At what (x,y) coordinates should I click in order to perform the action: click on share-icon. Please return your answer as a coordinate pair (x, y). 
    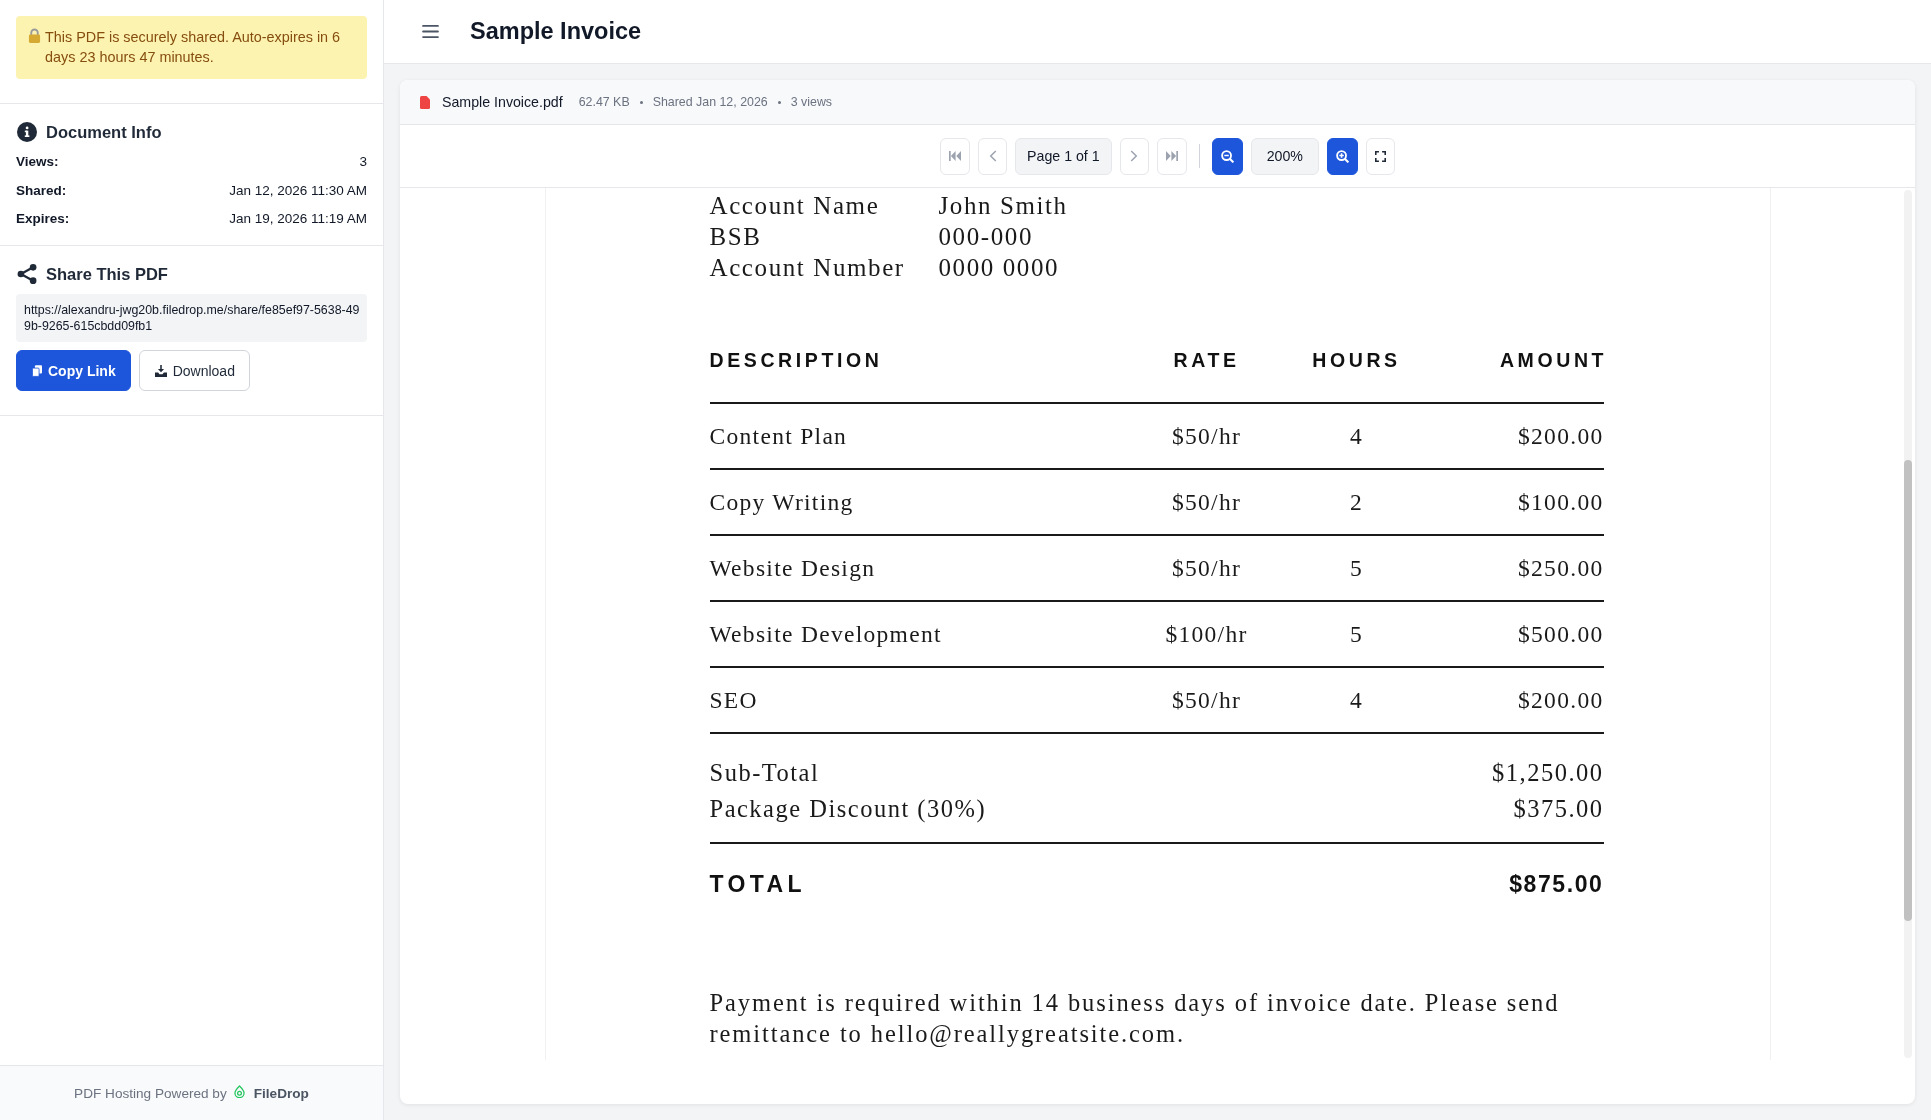
    Looking at the image, I should click on (27, 274).